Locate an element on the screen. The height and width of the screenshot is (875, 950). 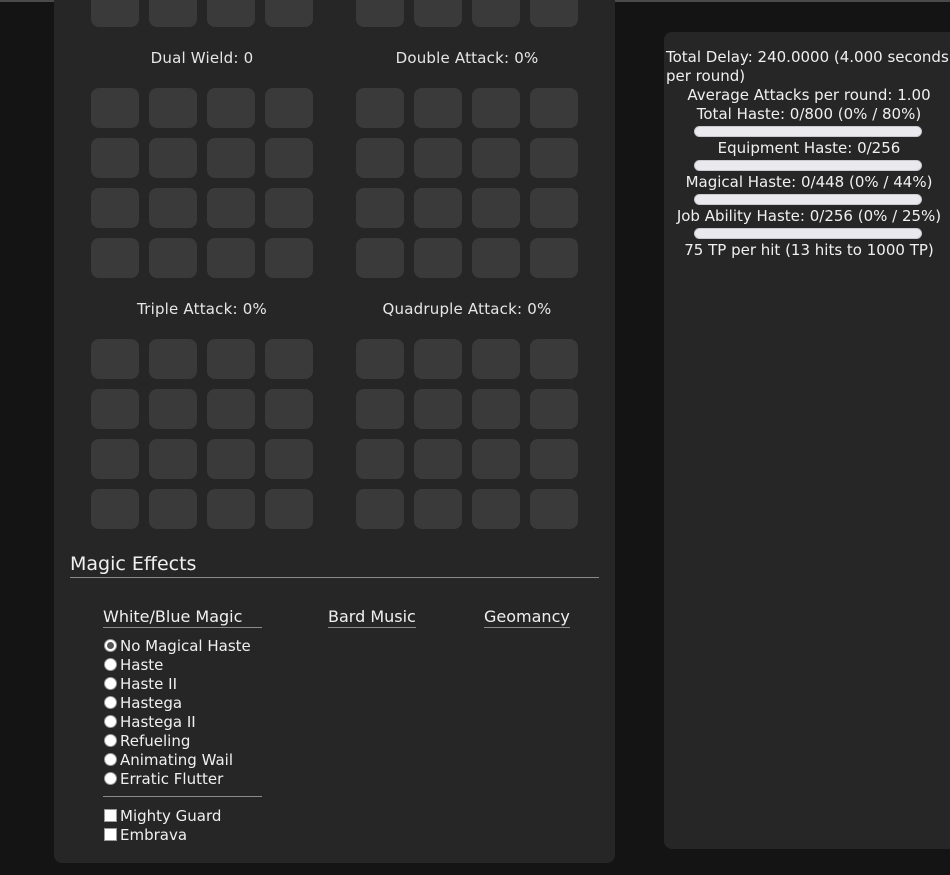
magic-radio-option: Haste II is located at coordinates (177, 683).